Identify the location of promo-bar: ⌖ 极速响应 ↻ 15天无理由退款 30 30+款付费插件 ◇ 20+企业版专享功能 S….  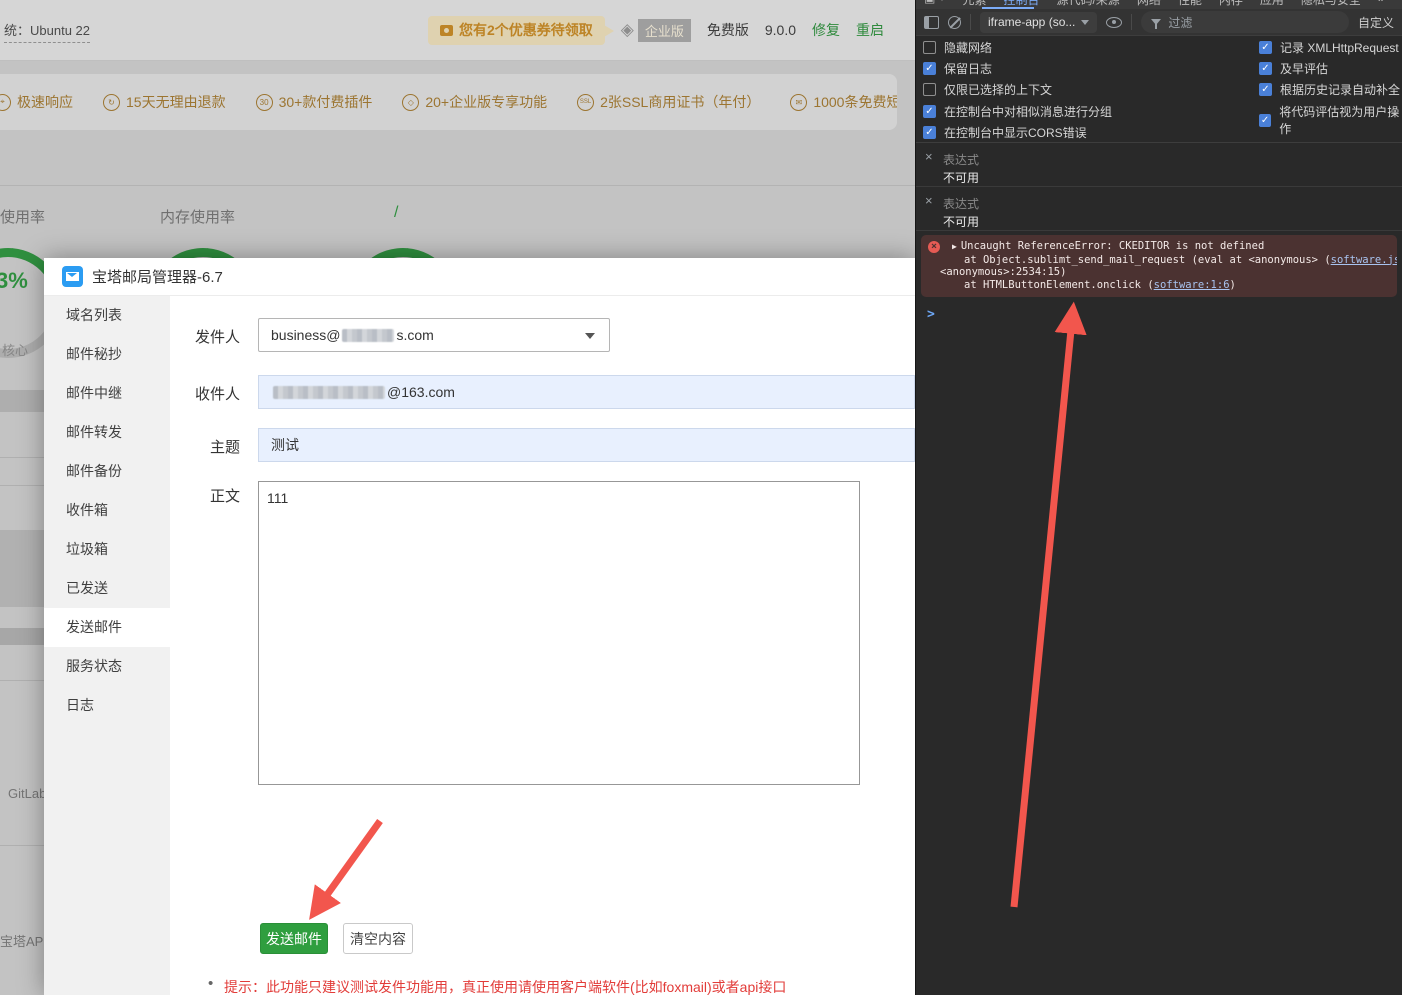
(448, 102).